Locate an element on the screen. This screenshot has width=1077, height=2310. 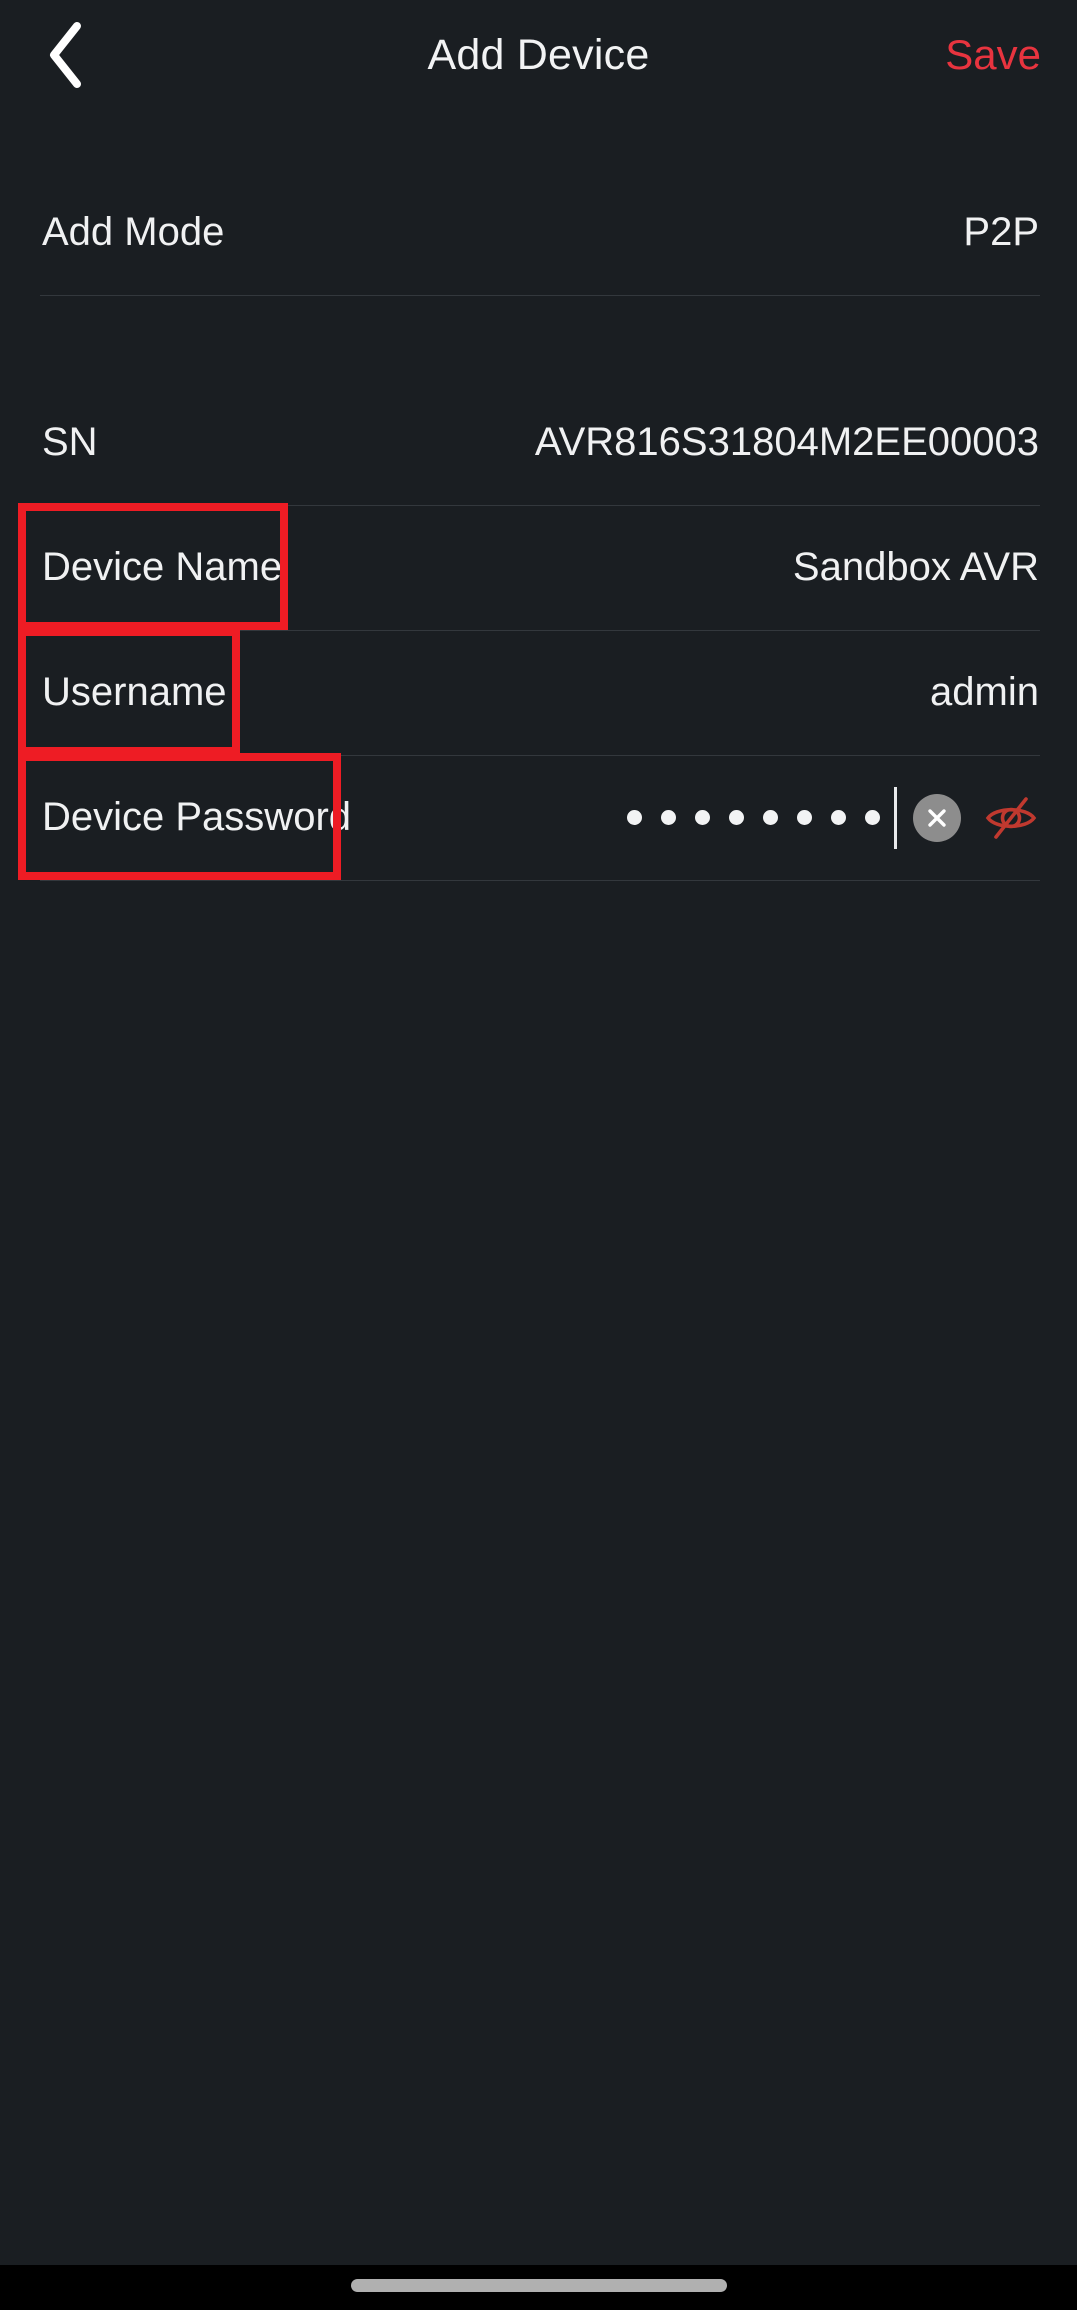
home-indicator is located at coordinates (538, 2285).